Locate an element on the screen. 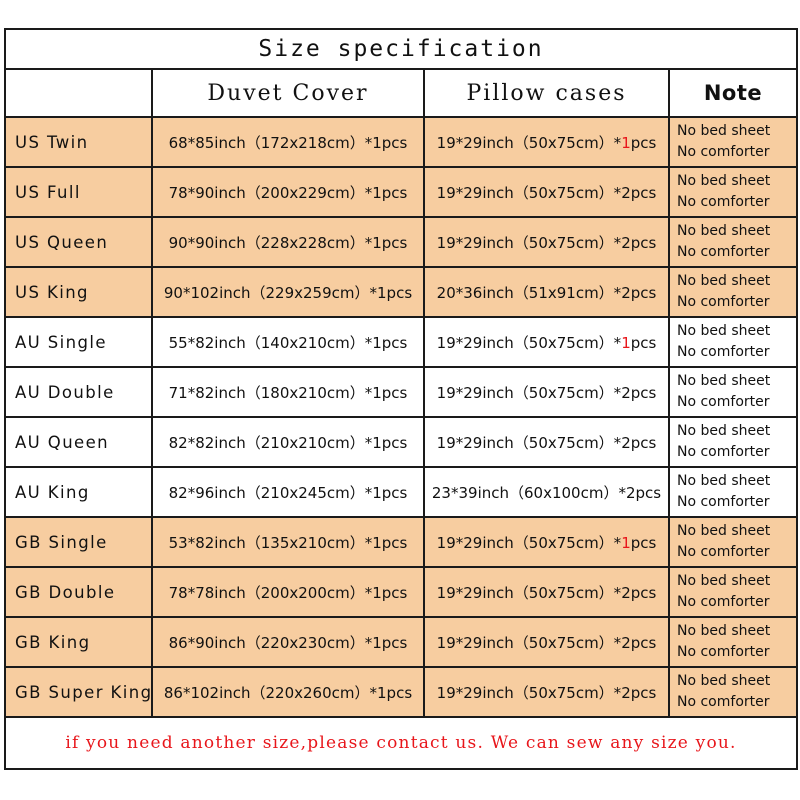 The height and width of the screenshot is (800, 800). column-header-note: Note is located at coordinates (733, 93).